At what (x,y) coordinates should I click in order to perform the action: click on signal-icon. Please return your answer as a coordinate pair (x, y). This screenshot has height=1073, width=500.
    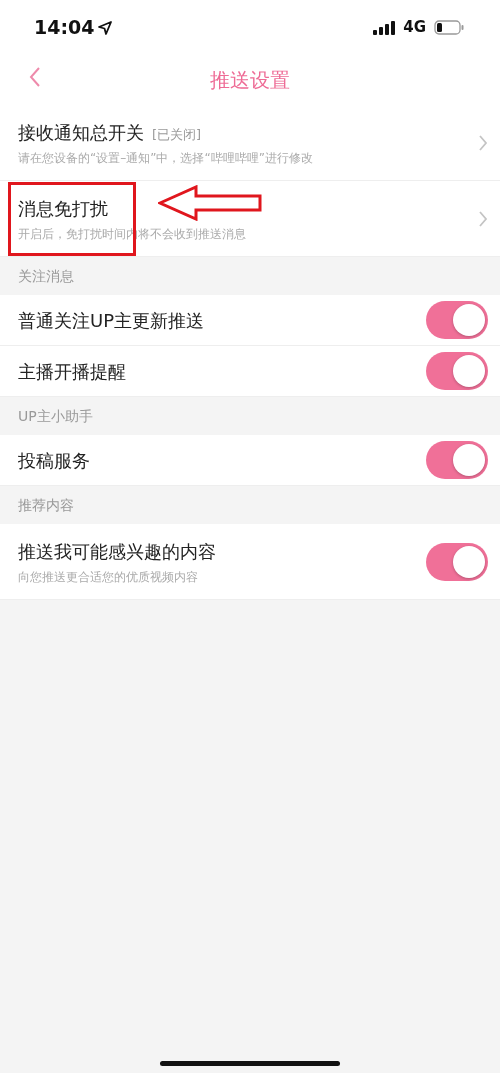
    Looking at the image, I should click on (384, 27).